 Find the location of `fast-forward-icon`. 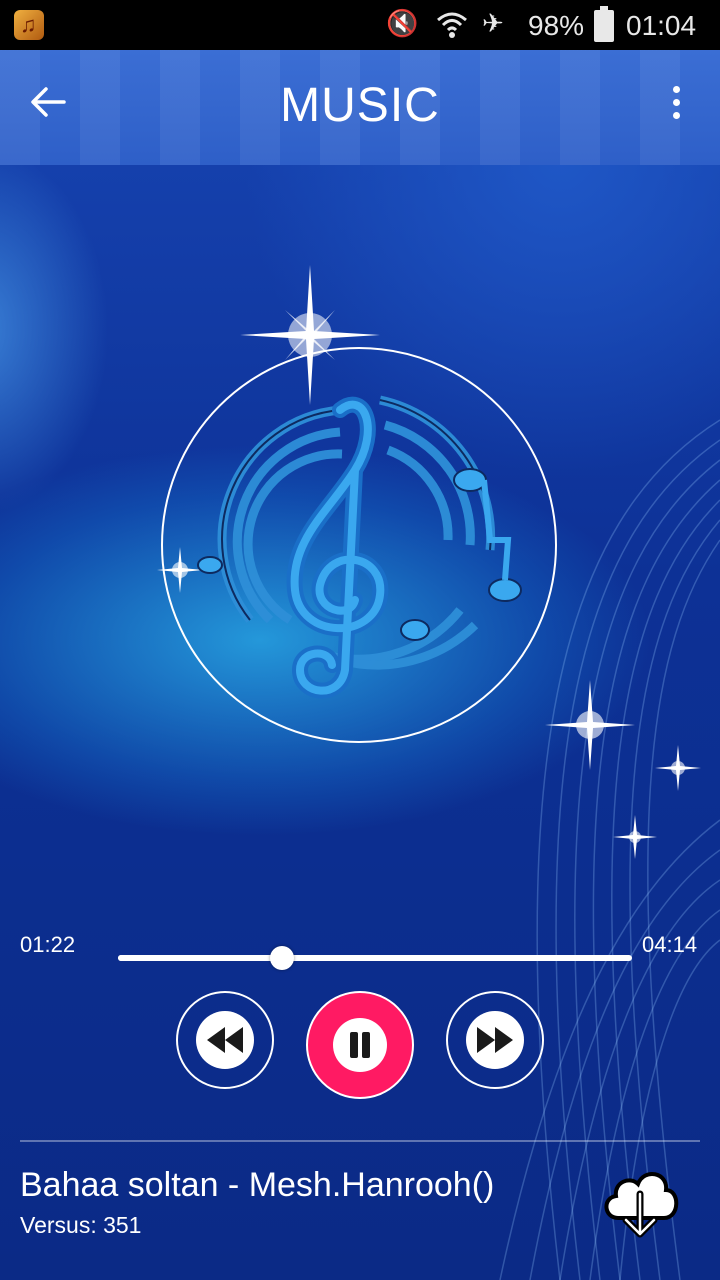

fast-forward-icon is located at coordinates (495, 1040).